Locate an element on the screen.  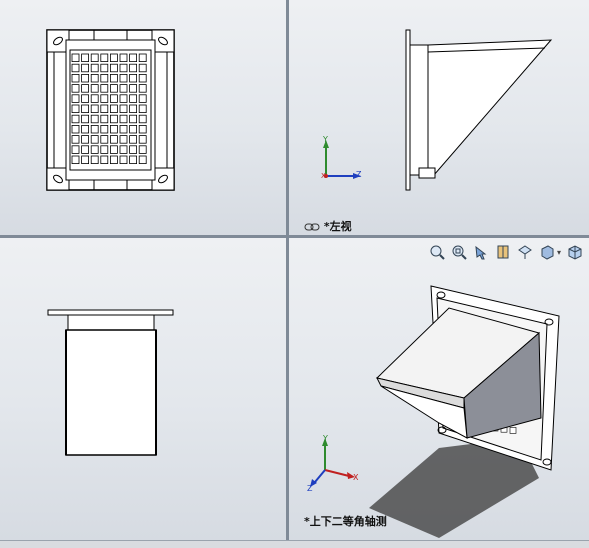
view-orientation-icon is located at coordinates (525, 252).